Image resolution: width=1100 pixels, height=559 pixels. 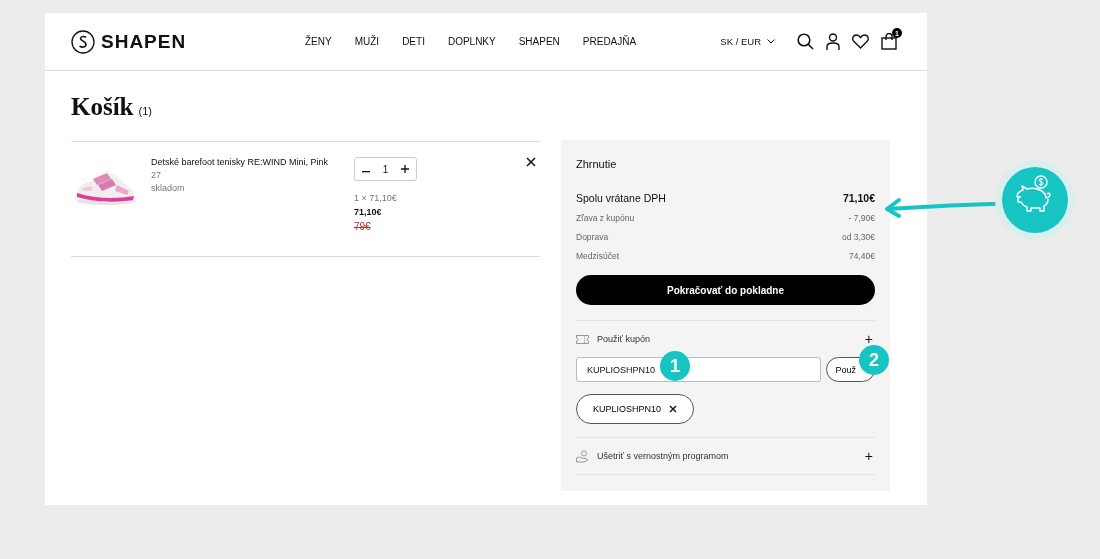 I want to click on shopping-bag-icon, so click(x=889, y=41).